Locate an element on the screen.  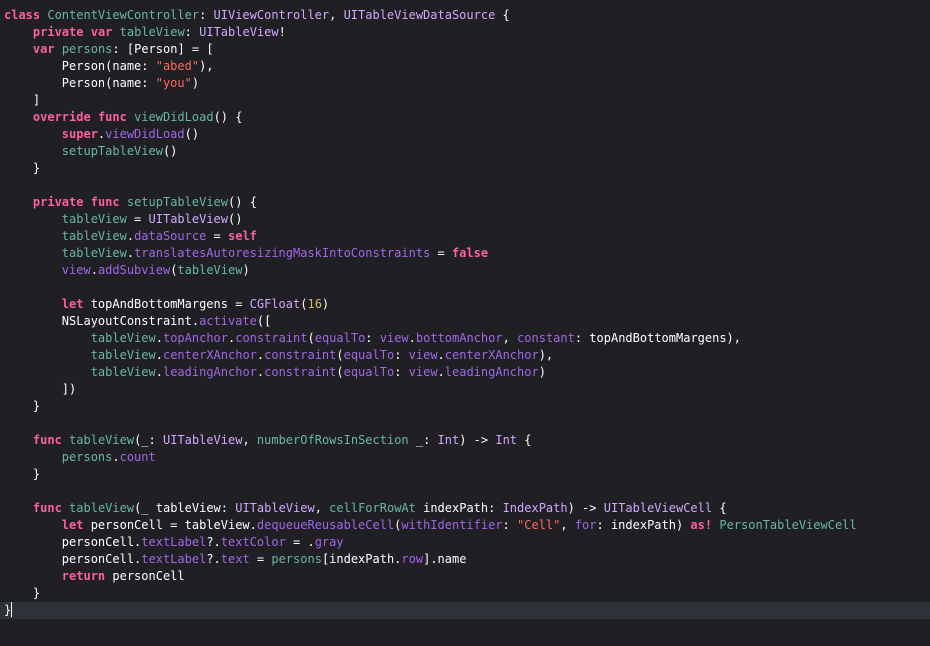
code-token: textLabel is located at coordinates (174, 559).